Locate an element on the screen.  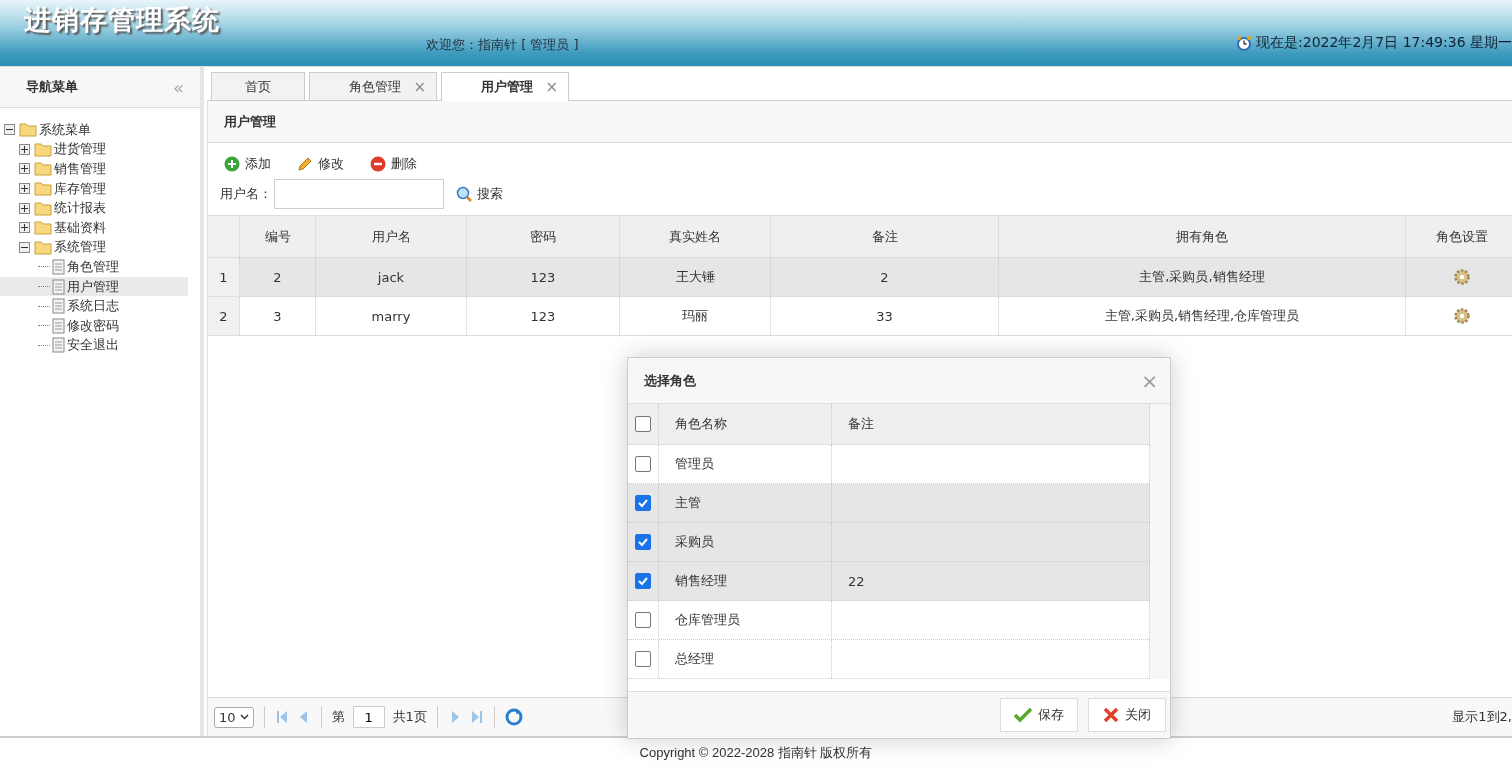
welcome-text: 欢迎您：指南针 [ 管理员 ] is located at coordinates (502, 45).